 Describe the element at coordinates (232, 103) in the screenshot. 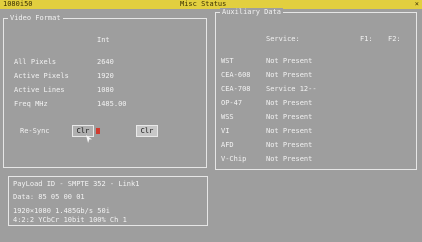

I see `aux-row-label: OP-47` at that location.